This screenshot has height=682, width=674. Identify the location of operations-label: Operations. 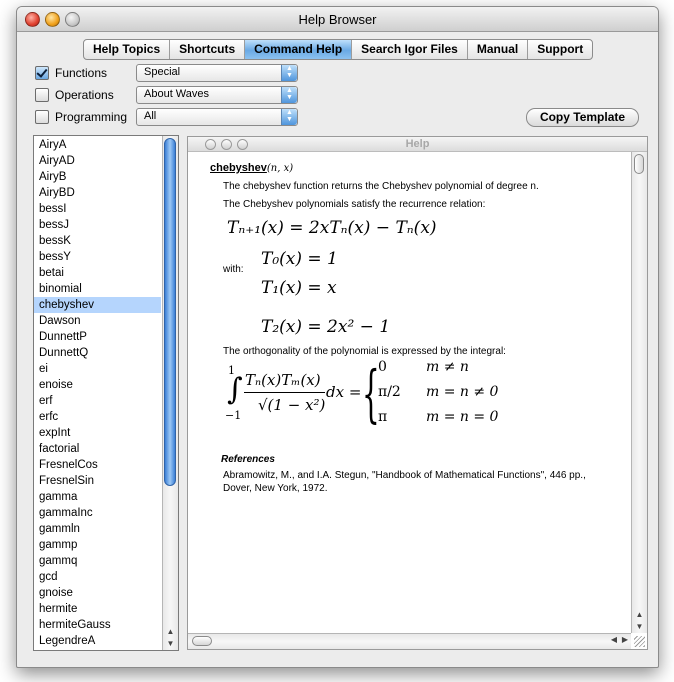
(84, 95).